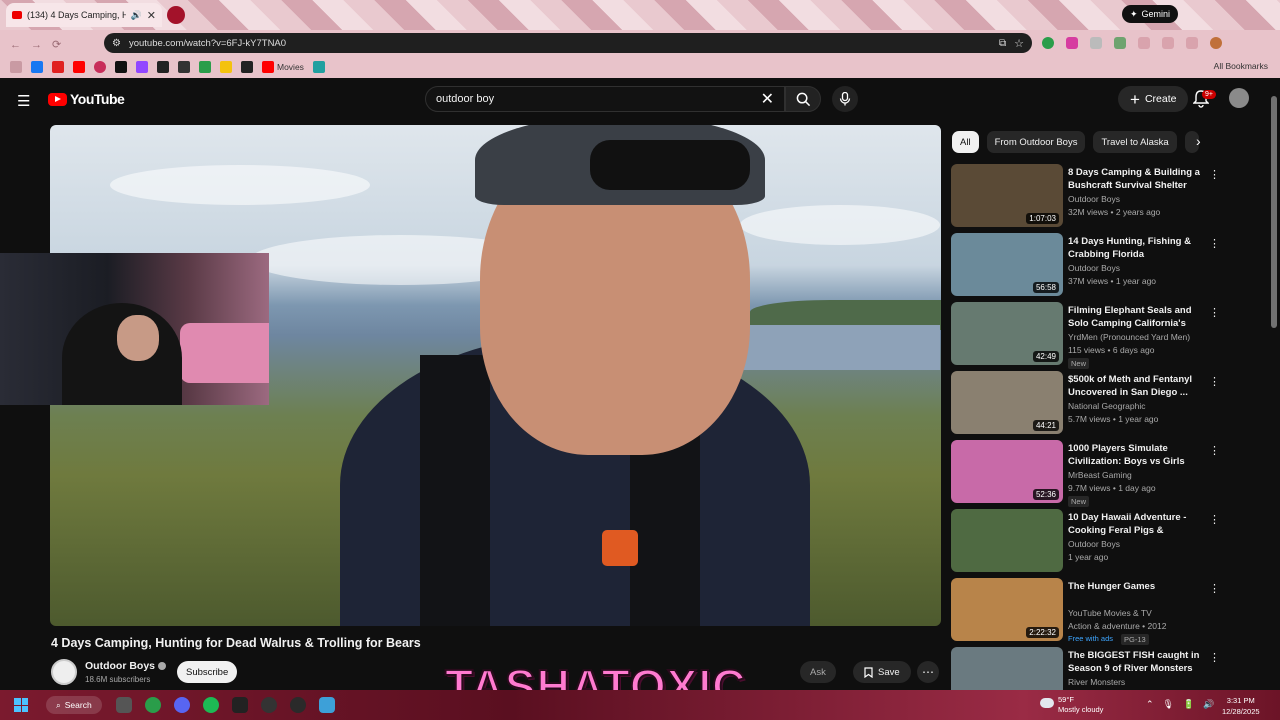 The height and width of the screenshot is (720, 1280). What do you see at coordinates (1019, 43) in the screenshot?
I see `bookmark-star-icon: ☆` at bounding box center [1019, 43].